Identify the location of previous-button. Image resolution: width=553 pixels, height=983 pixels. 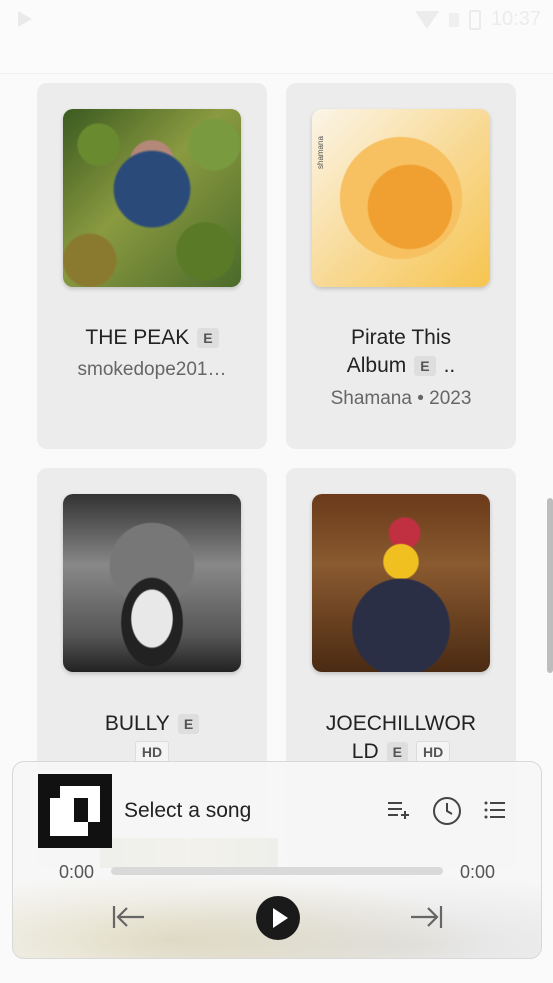
(129, 917).